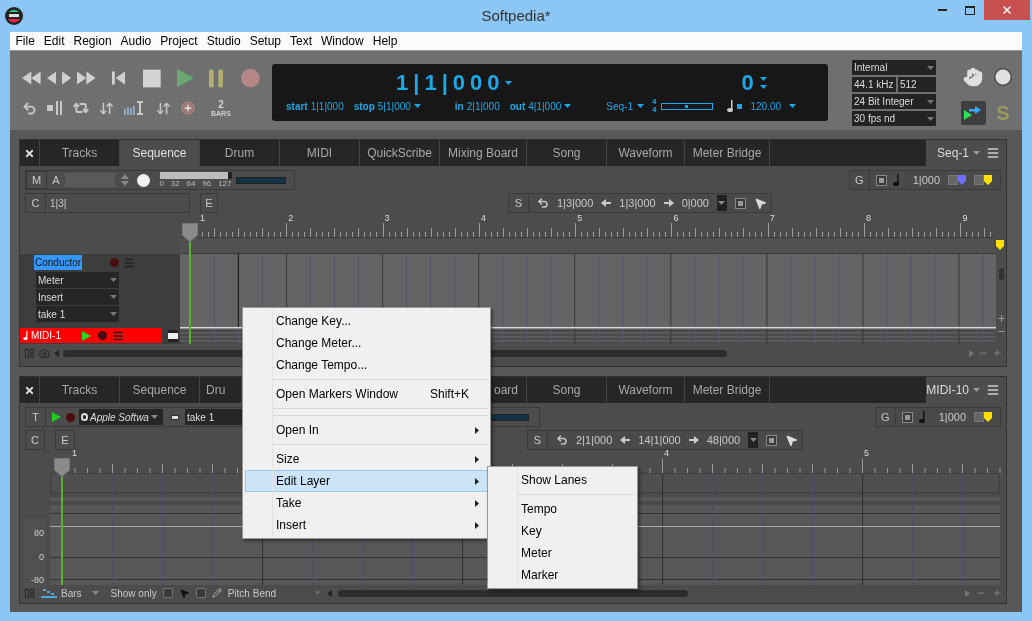  I want to click on pointer-icon, so click(792, 440).